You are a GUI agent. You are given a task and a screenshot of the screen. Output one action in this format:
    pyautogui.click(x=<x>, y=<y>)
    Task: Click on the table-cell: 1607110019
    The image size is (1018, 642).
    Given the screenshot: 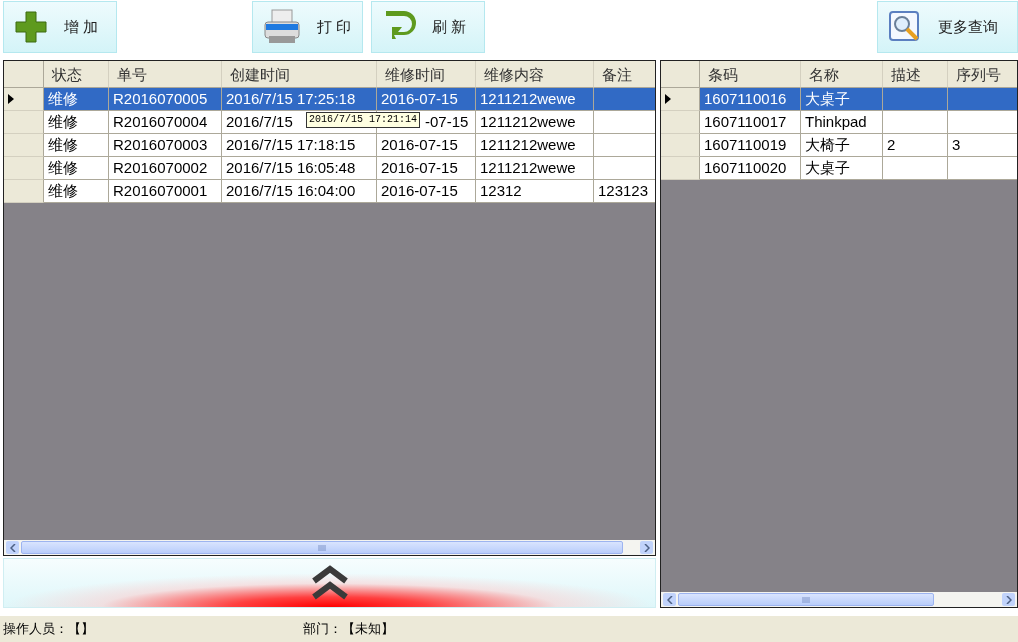 What is the action you would take?
    pyautogui.click(x=750, y=145)
    